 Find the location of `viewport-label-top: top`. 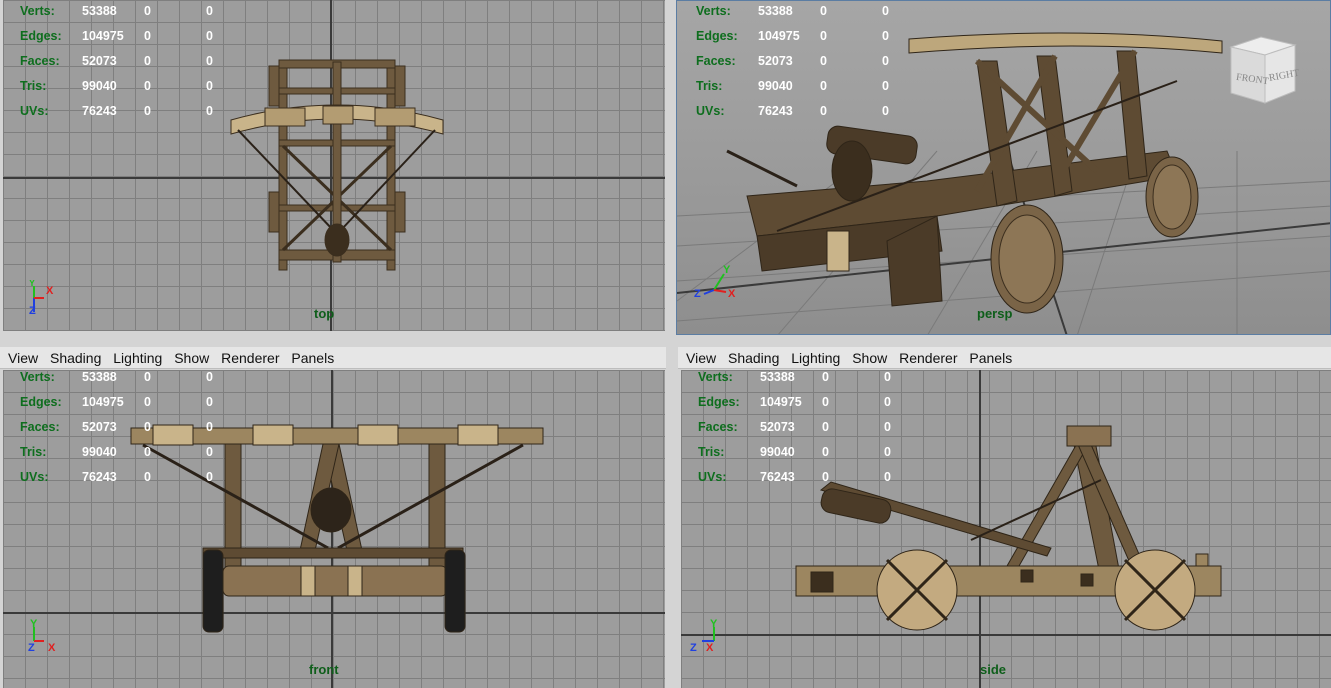

viewport-label-top: top is located at coordinates (324, 313).